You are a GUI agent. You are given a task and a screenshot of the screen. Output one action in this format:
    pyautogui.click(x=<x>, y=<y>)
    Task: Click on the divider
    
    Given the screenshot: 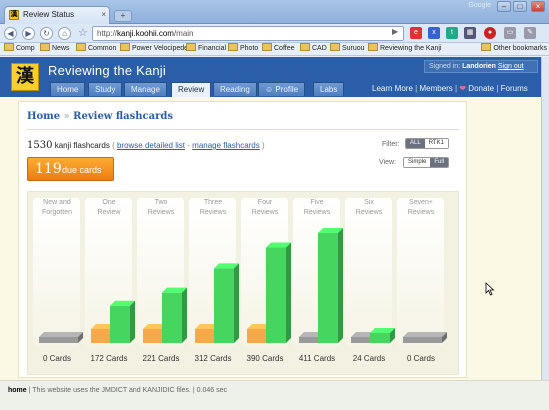 What is the action you would take?
    pyautogui.click(x=243, y=129)
    